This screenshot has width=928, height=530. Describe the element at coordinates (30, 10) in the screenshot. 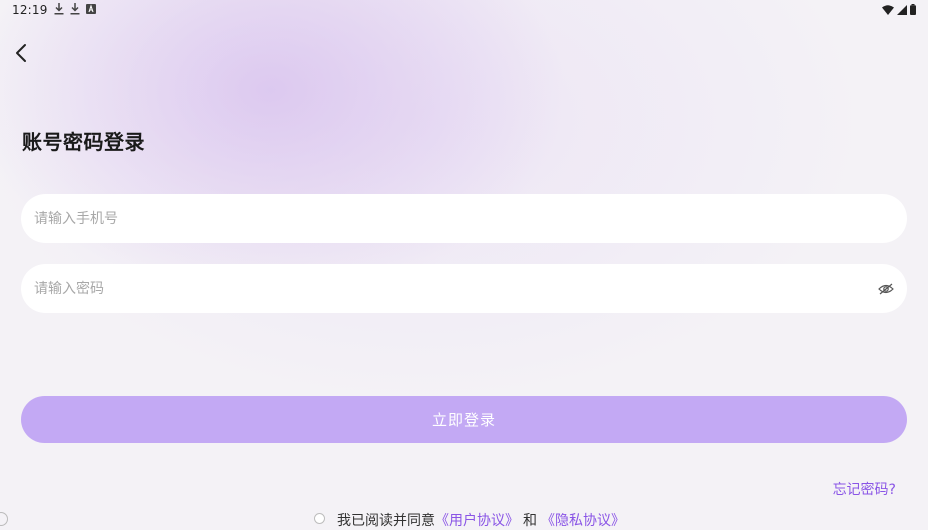

I see `status-time: 12:19` at that location.